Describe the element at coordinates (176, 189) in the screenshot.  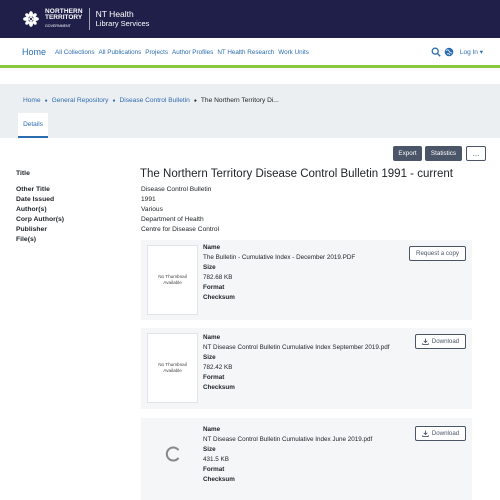
I see `value-other-title: Disease Control Bulletin` at that location.